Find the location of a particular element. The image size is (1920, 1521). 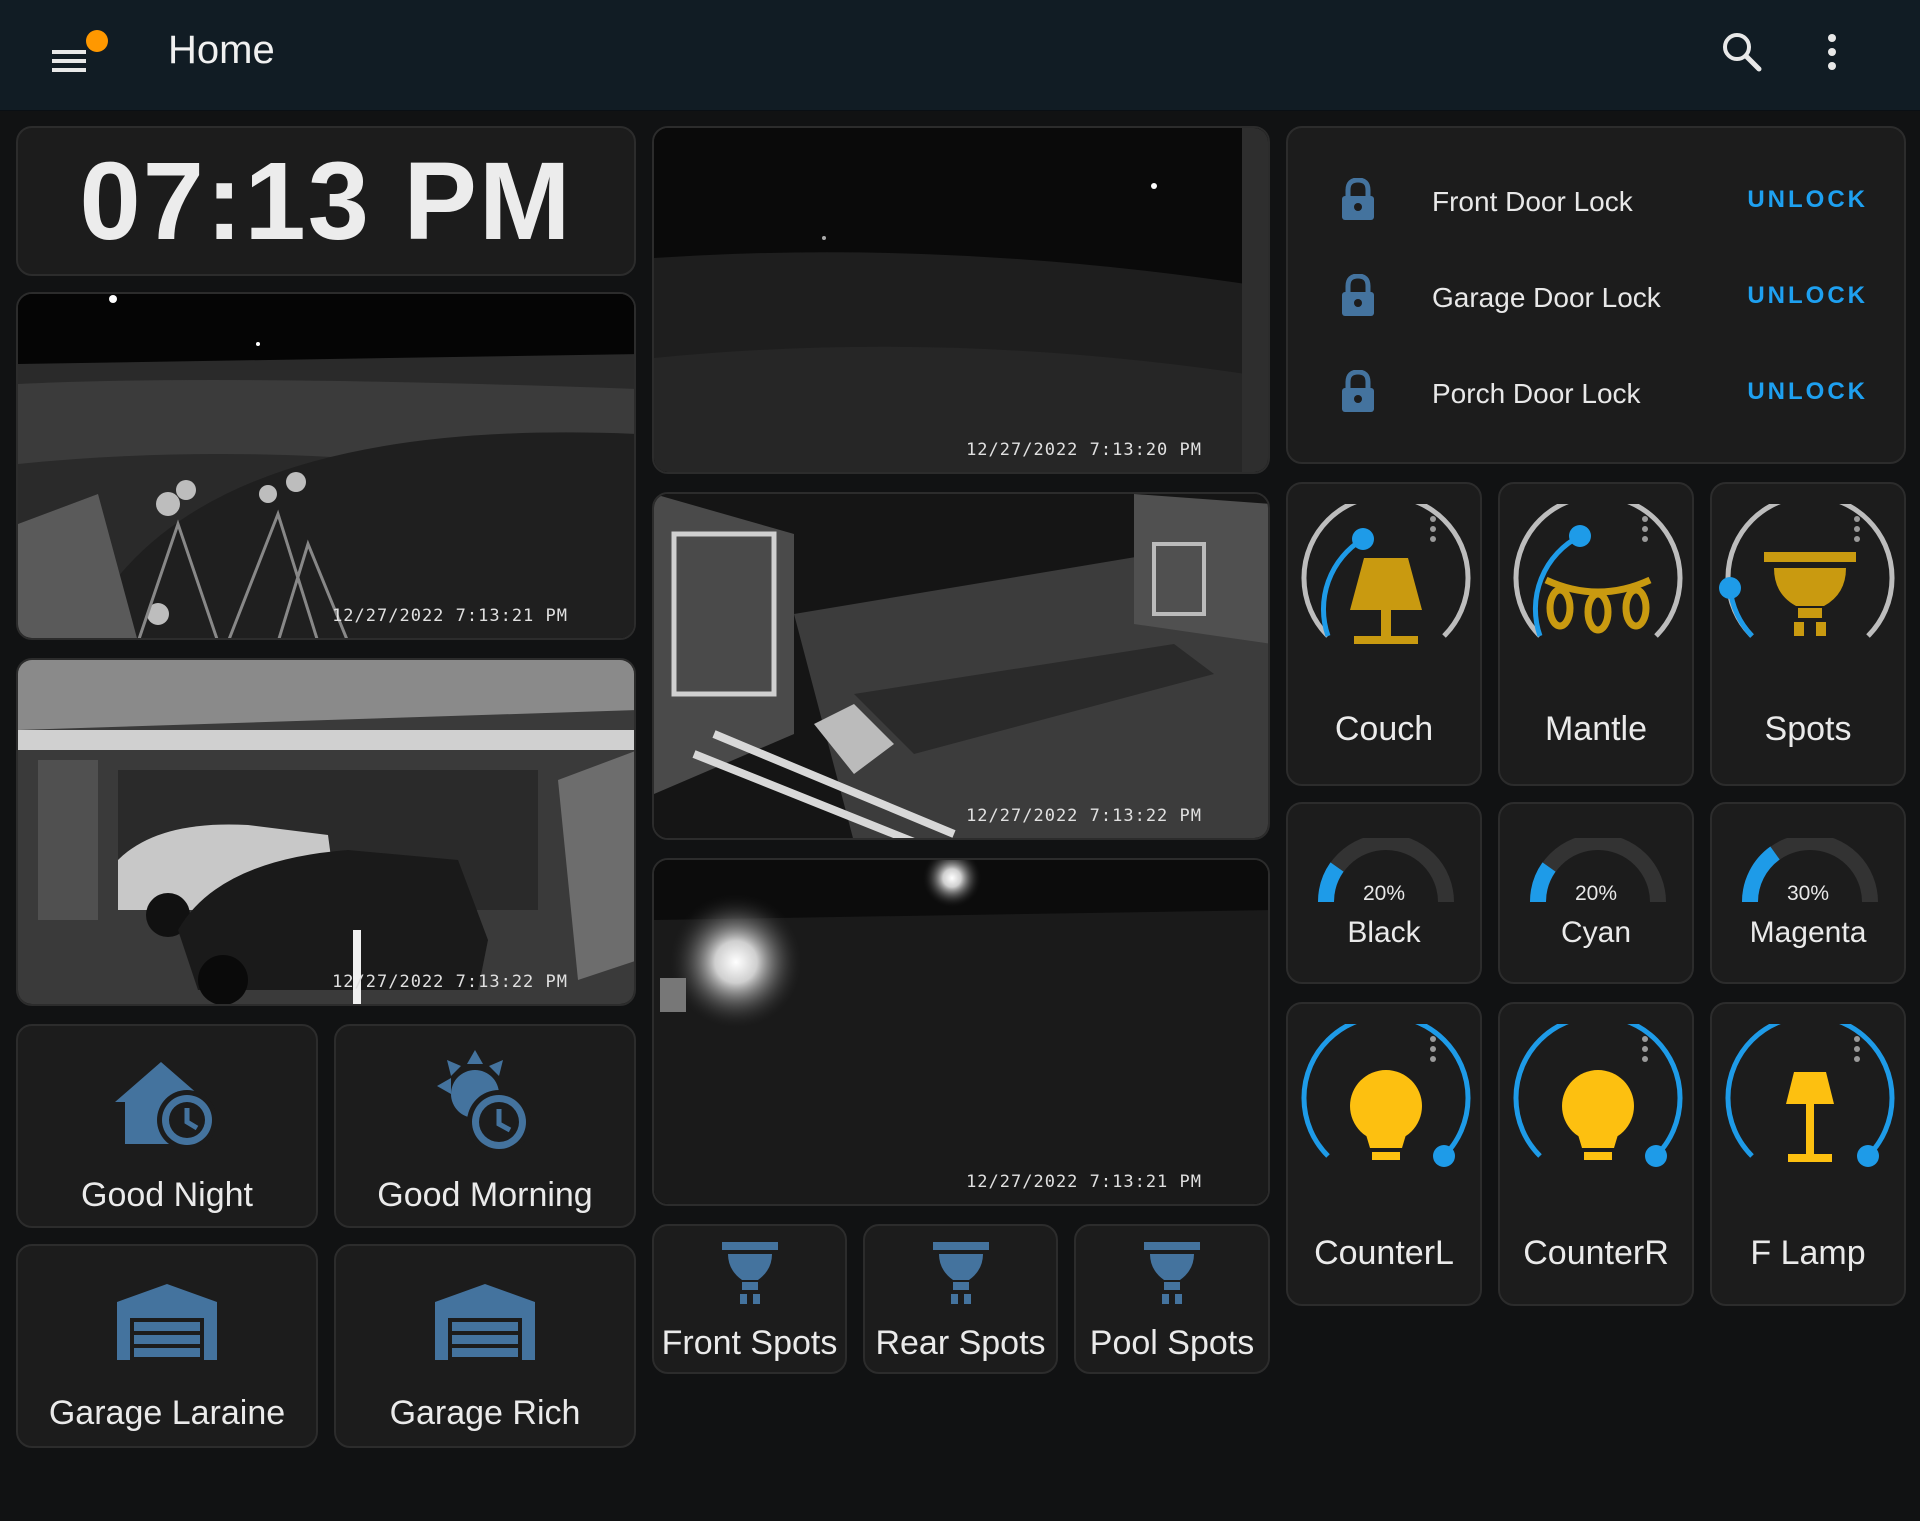

weather-clock-icon is located at coordinates (484, 1102).